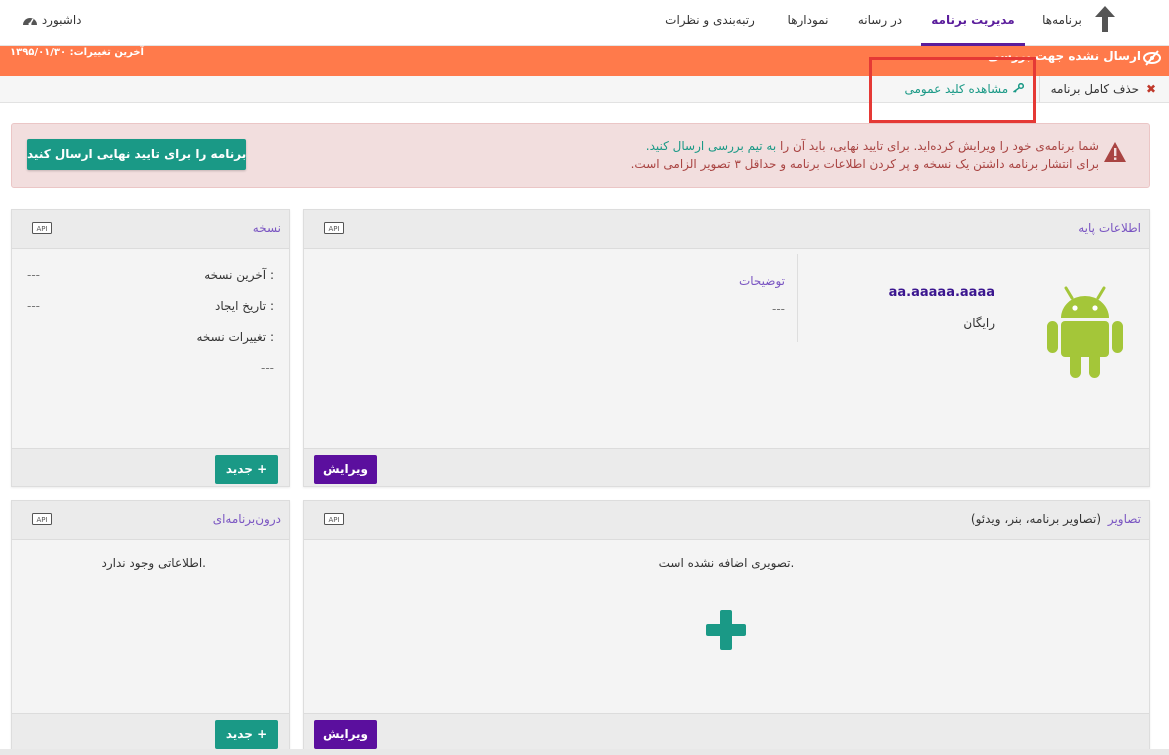 This screenshot has height=755, width=1169. I want to click on new-in-app-button: جدید +, so click(246, 734).